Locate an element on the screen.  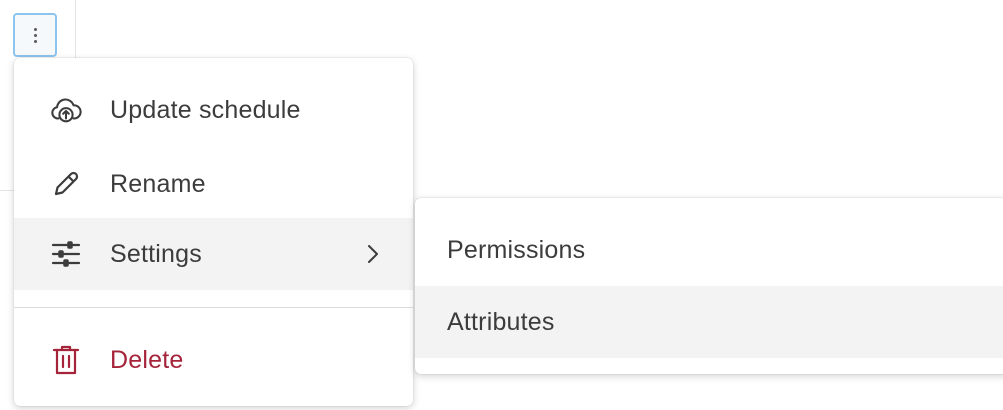
menu-item-label: Settings is located at coordinates (156, 253).